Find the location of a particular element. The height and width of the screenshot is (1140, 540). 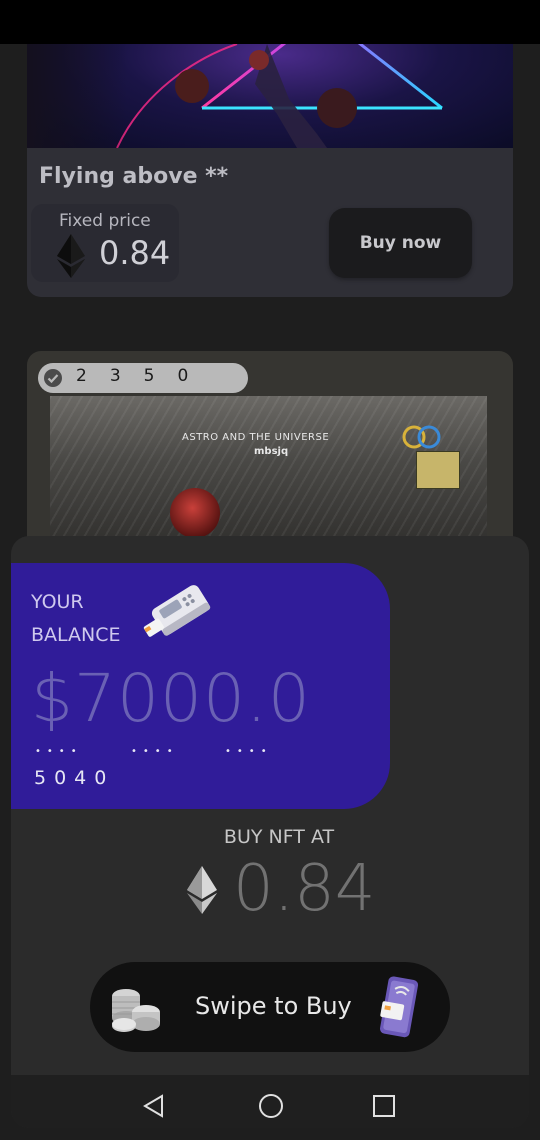

back-icon is located at coordinates (154, 1108).